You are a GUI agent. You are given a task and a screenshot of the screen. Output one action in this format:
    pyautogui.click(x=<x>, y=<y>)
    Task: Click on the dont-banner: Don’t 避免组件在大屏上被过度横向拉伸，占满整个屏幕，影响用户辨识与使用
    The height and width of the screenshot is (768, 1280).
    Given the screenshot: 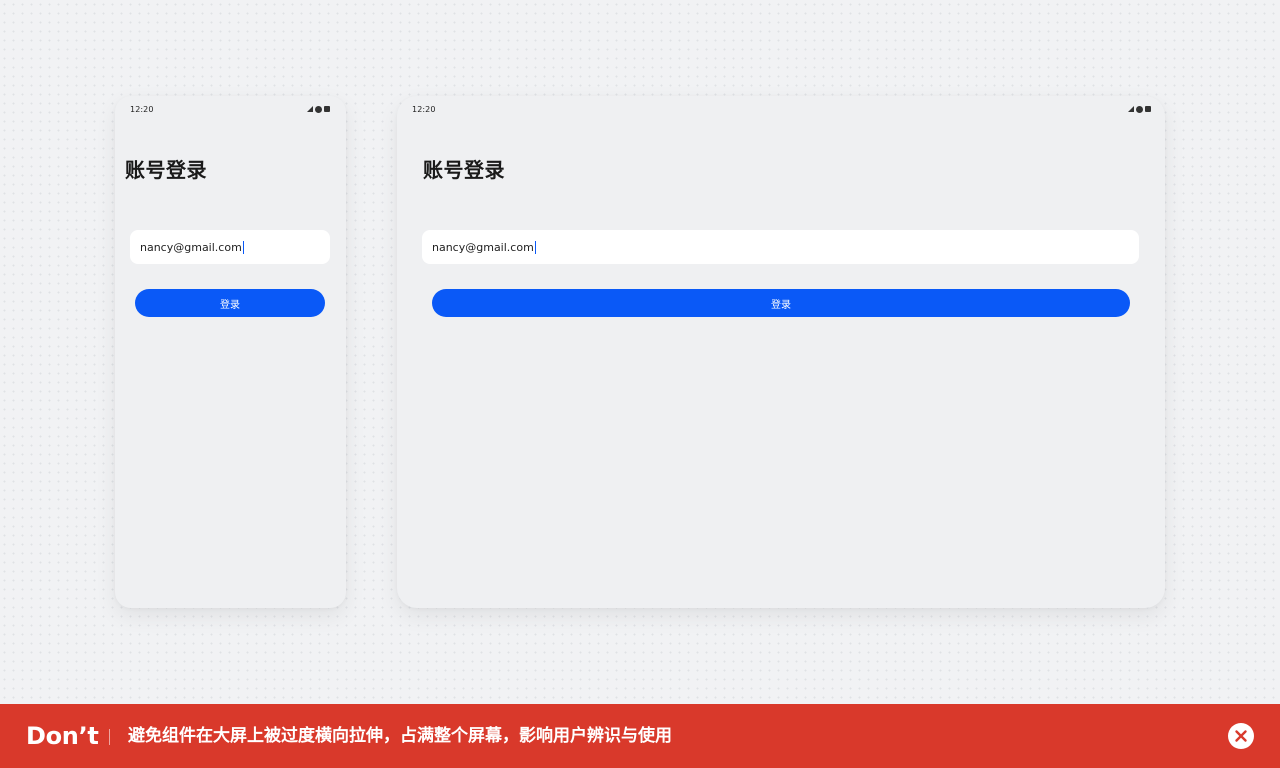 What is the action you would take?
    pyautogui.click(x=640, y=736)
    